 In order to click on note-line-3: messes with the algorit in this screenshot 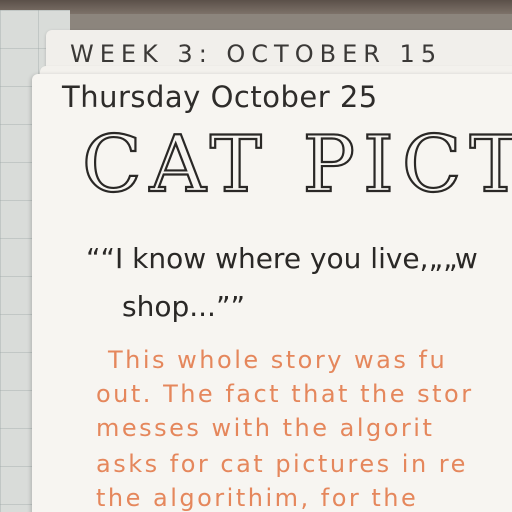, I will do `click(265, 428)`.